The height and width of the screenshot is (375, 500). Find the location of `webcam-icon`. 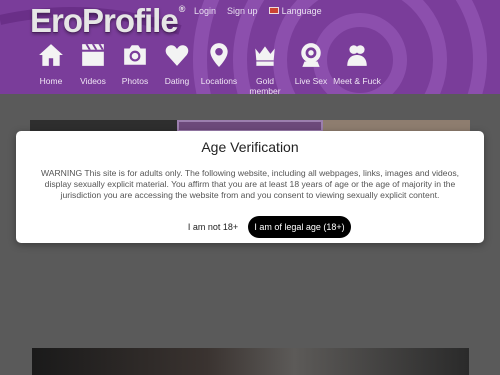

webcam-icon is located at coordinates (311, 56).